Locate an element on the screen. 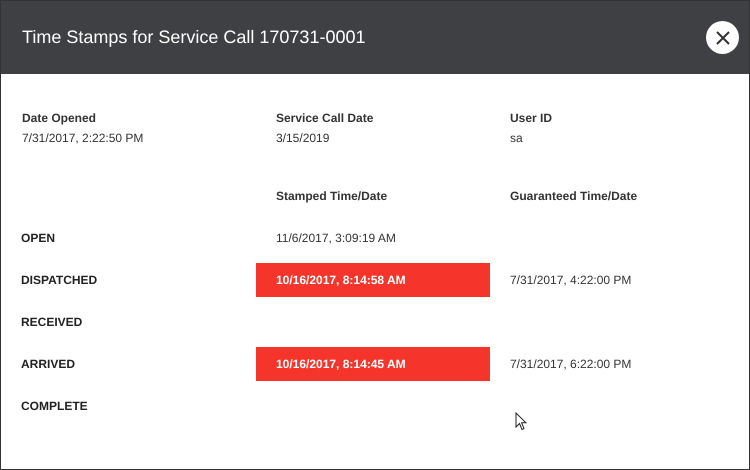 The width and height of the screenshot is (750, 470). field-label: Service Call Date is located at coordinates (325, 118).